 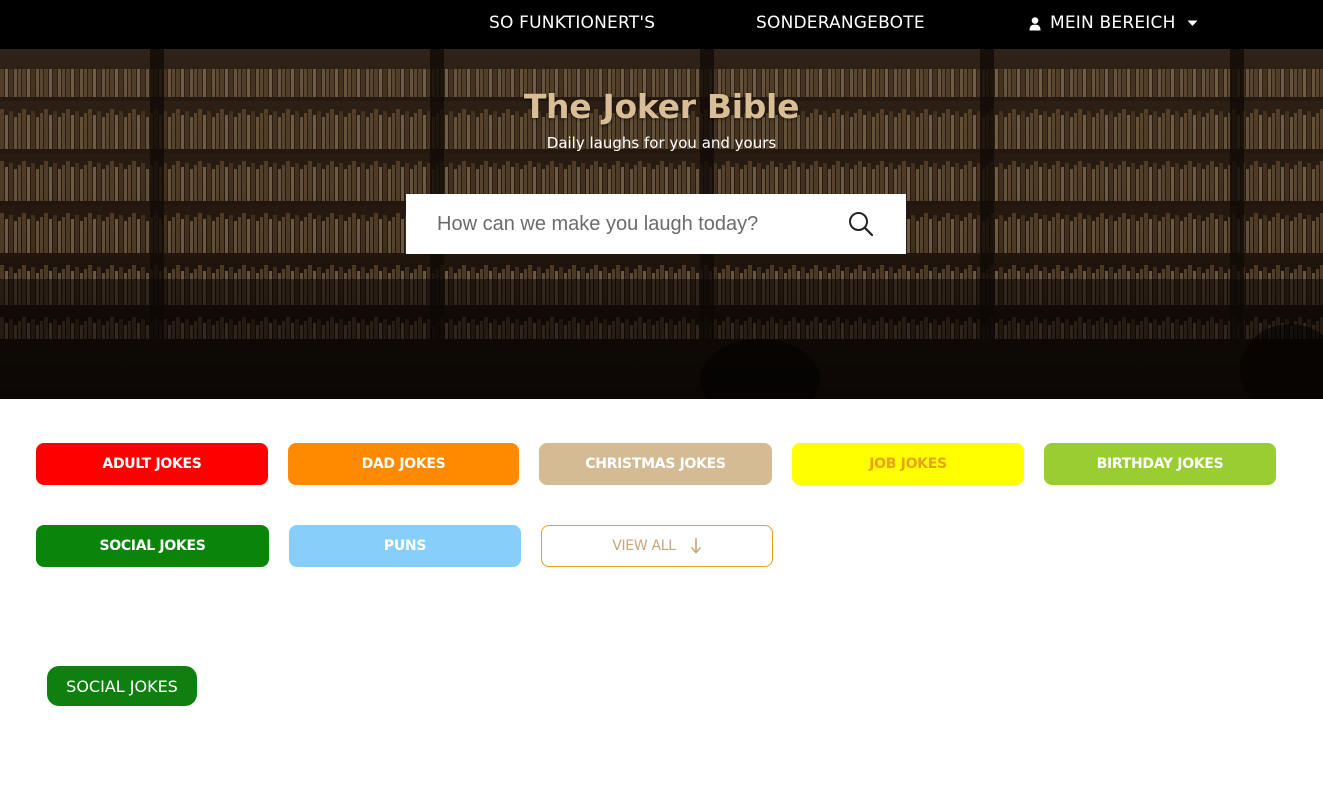 I want to click on view-all-button: VIEW ALL, so click(x=657, y=546).